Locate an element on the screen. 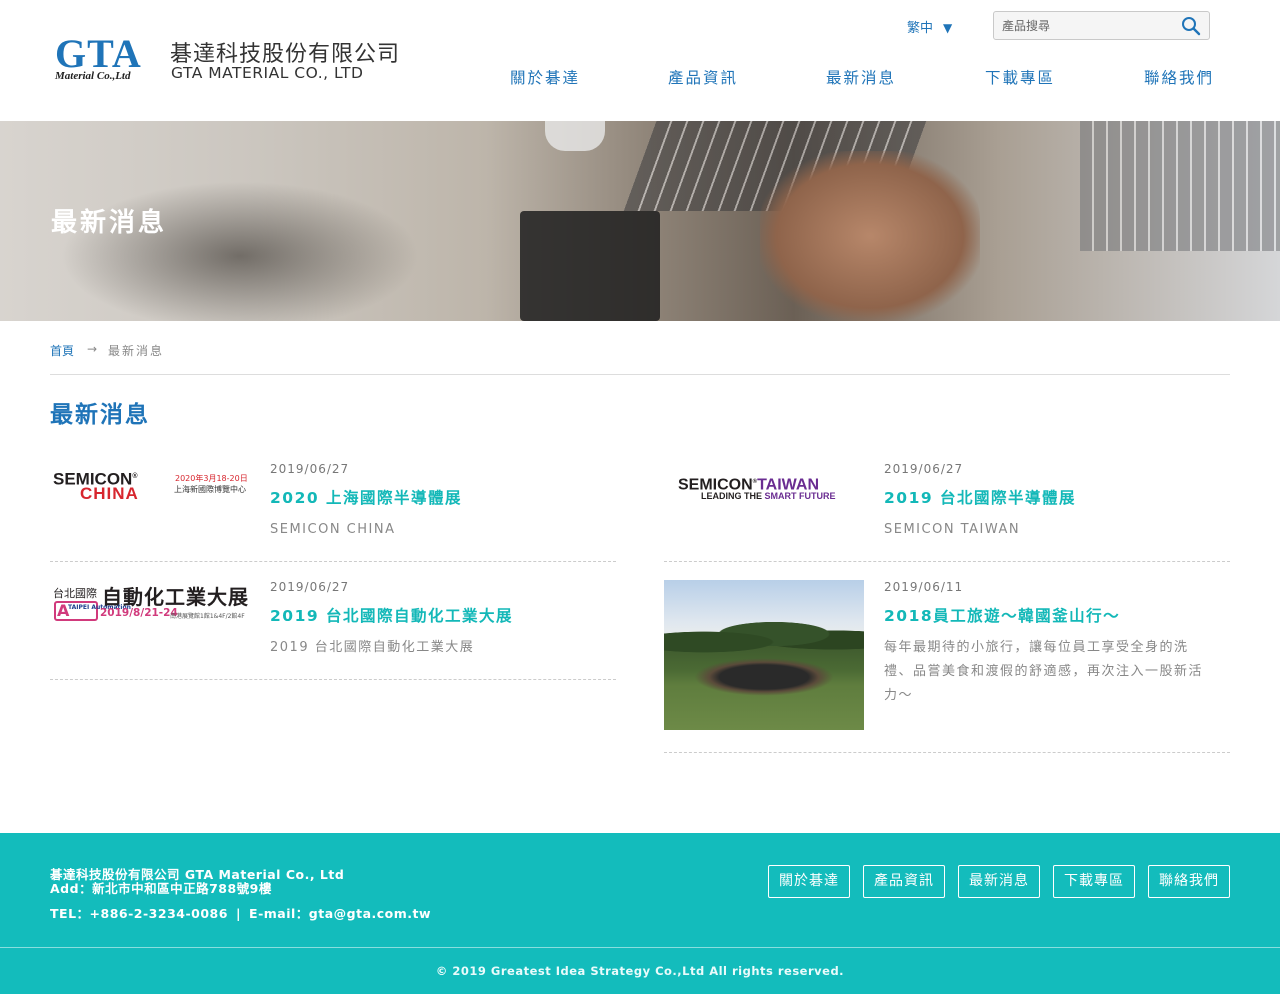  footer-email-link: E-mail：gta@gta.com.tw is located at coordinates (340, 913).